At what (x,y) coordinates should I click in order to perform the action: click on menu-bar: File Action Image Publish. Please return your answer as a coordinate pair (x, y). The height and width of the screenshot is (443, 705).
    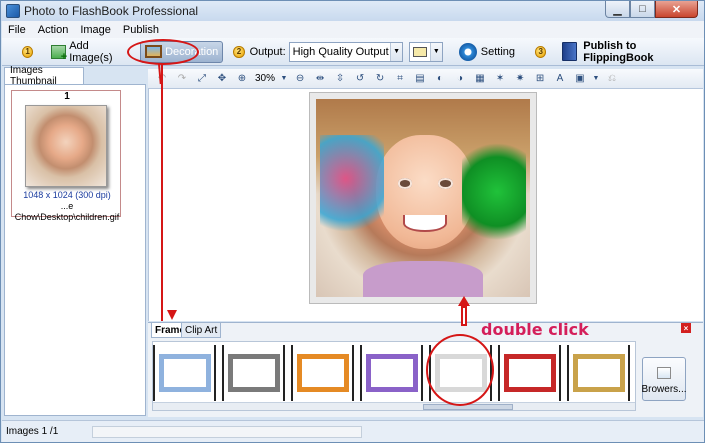
    Looking at the image, I should click on (353, 29).